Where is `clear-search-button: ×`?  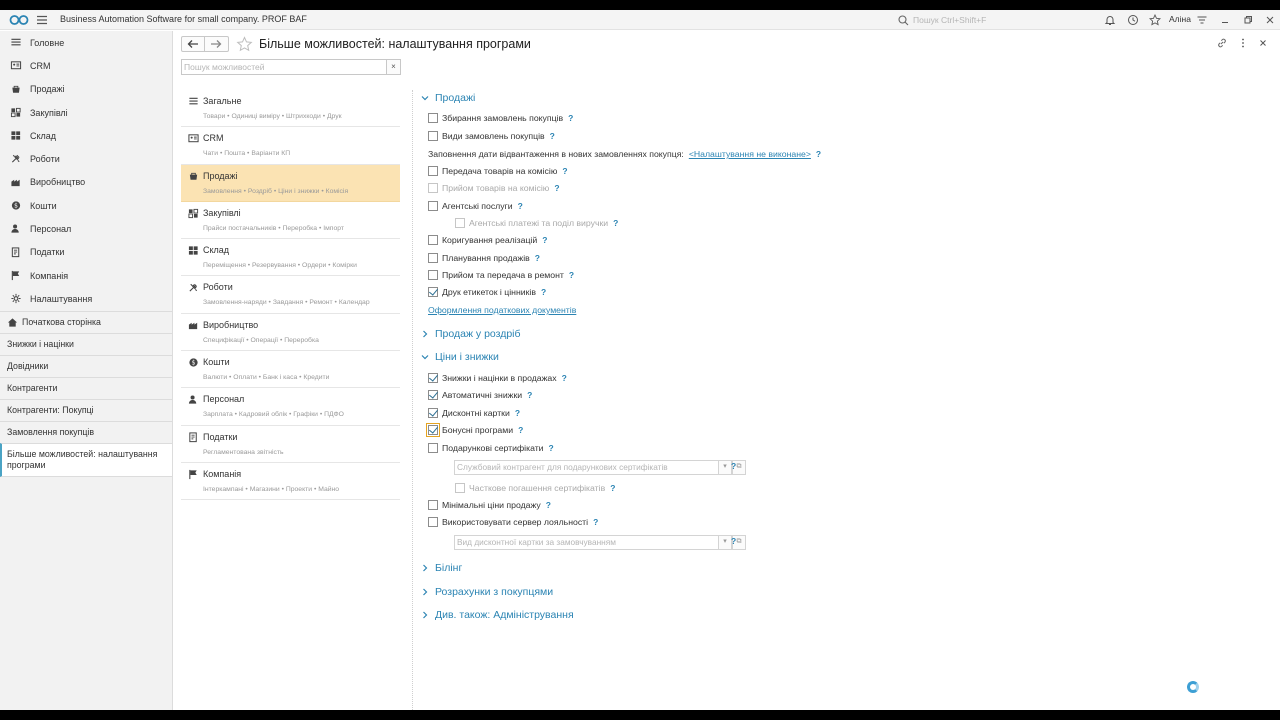 clear-search-button: × is located at coordinates (393, 67).